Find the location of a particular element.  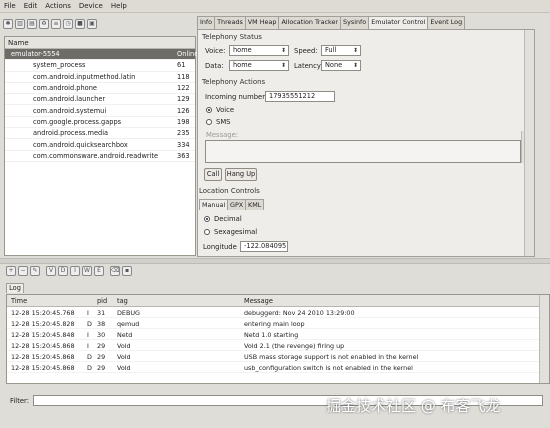

log-message: Netd 1.0 starting is located at coordinates (271, 335).